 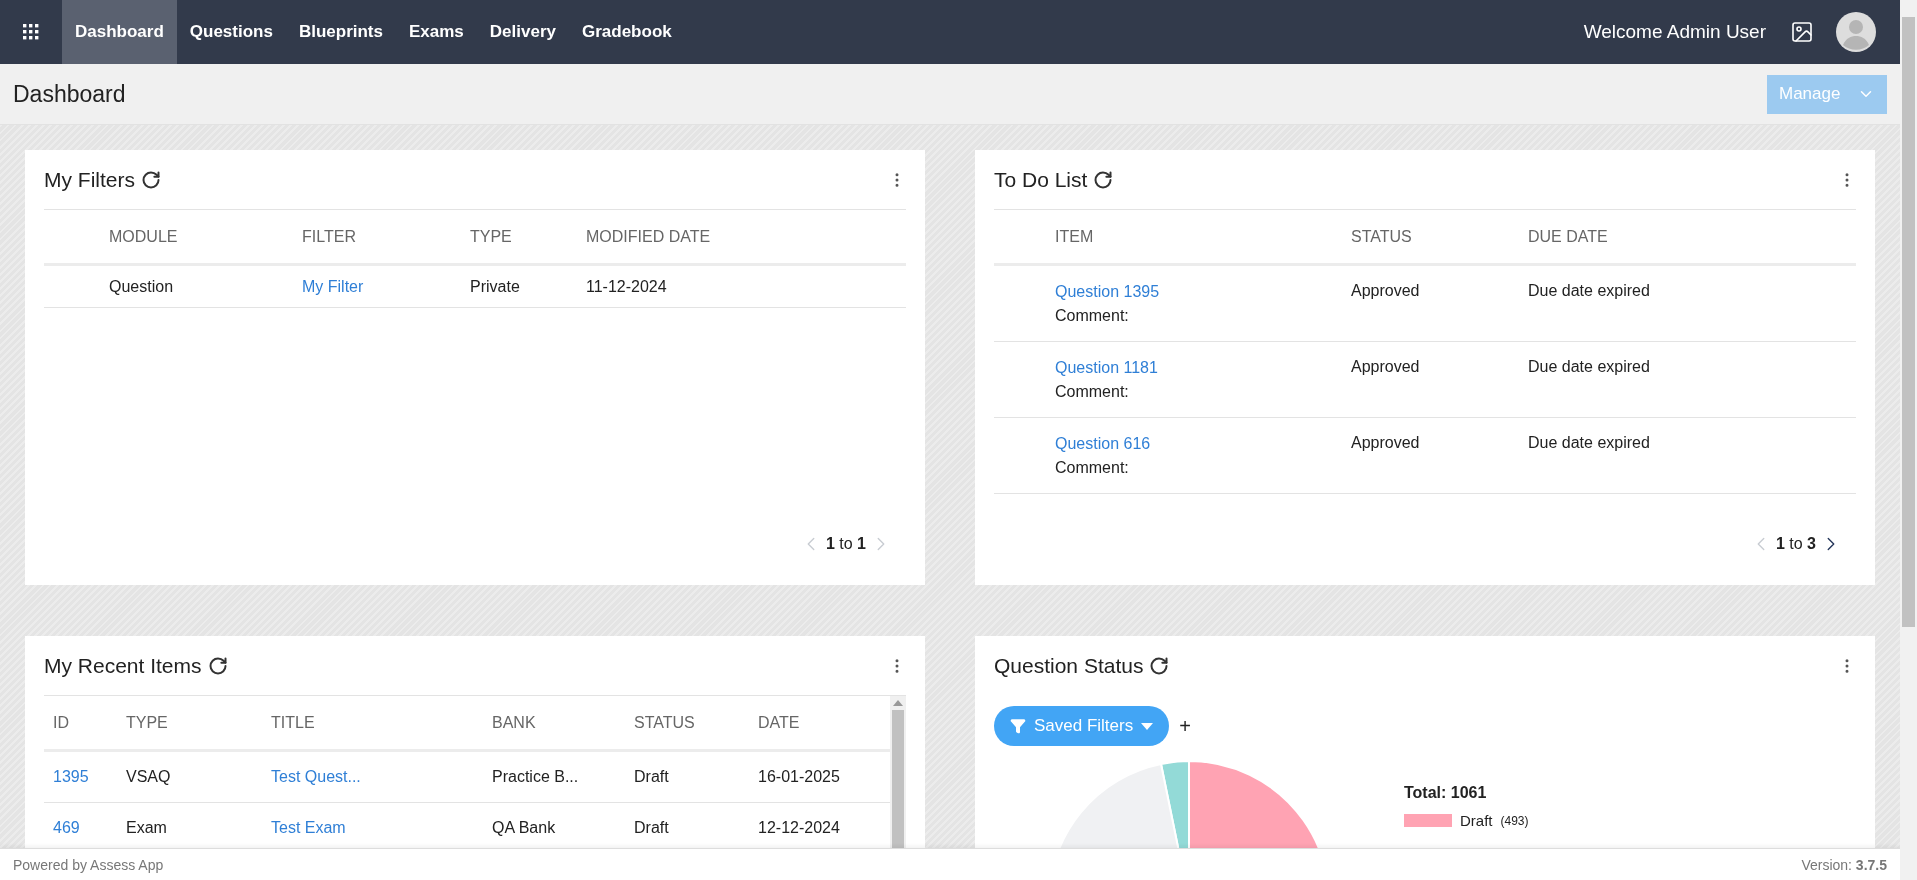 I want to click on column-header: FILTER, so click(x=329, y=236).